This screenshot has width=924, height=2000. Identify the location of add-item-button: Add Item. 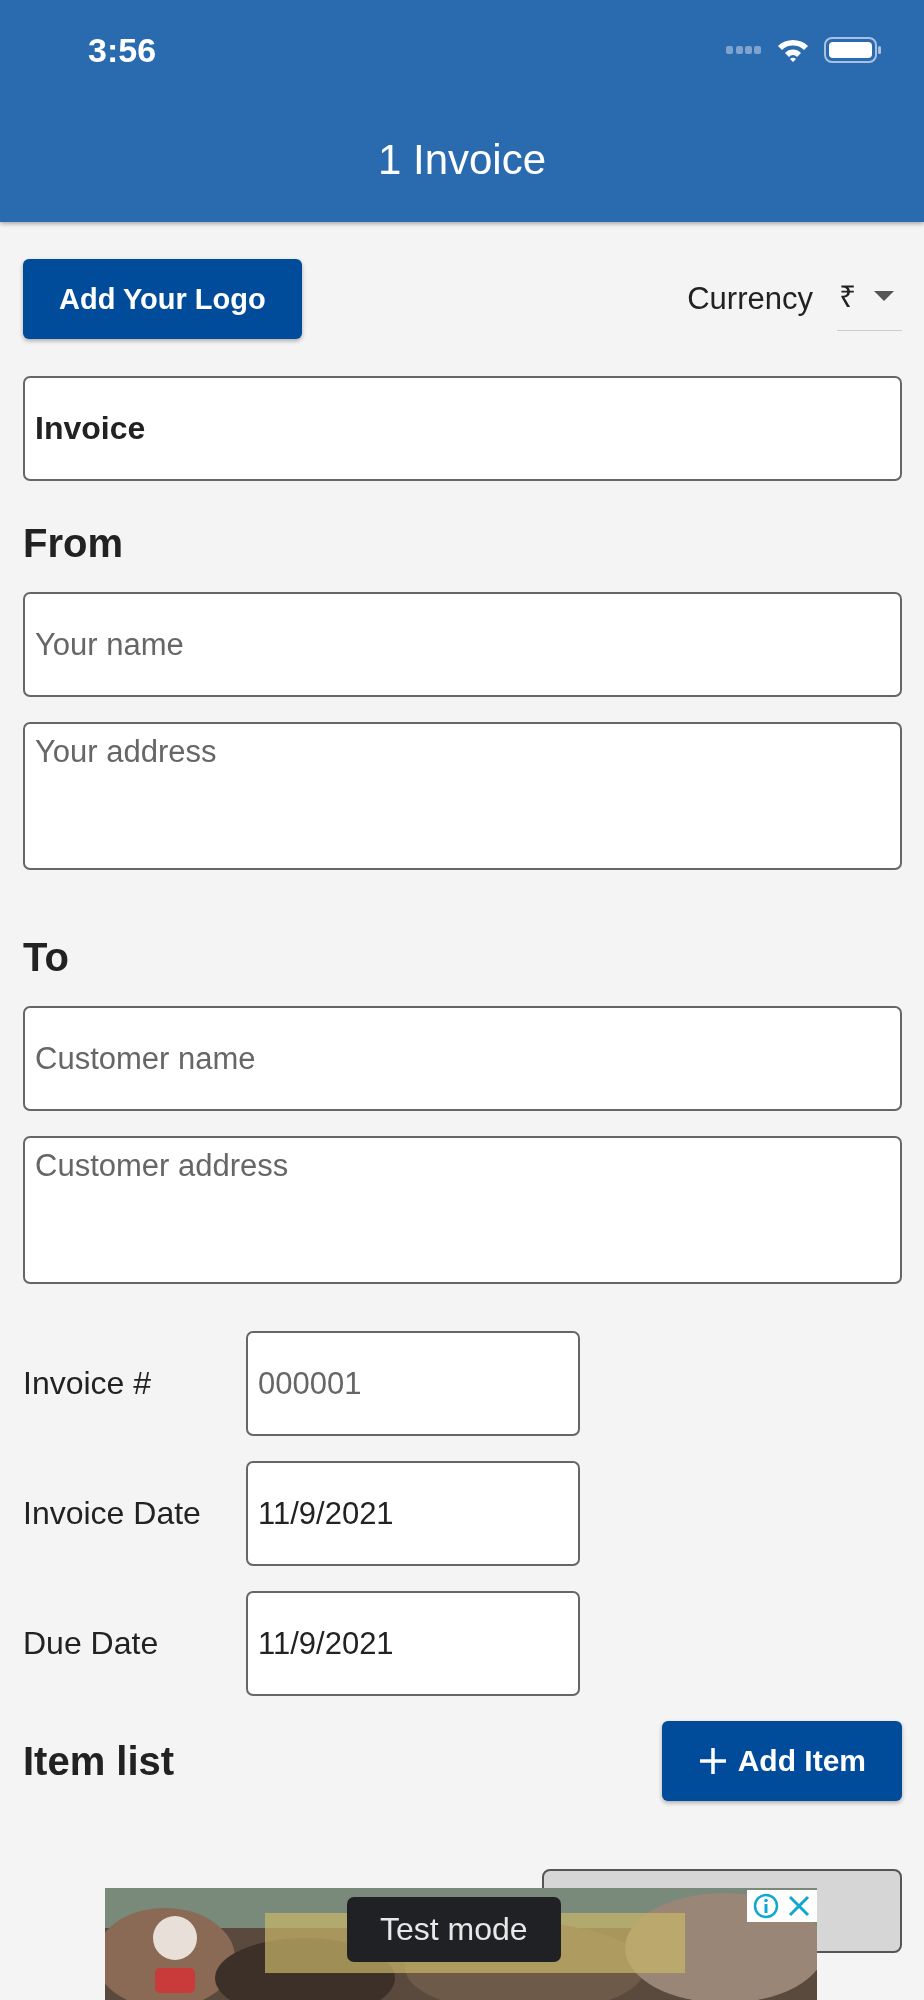
(781, 1761).